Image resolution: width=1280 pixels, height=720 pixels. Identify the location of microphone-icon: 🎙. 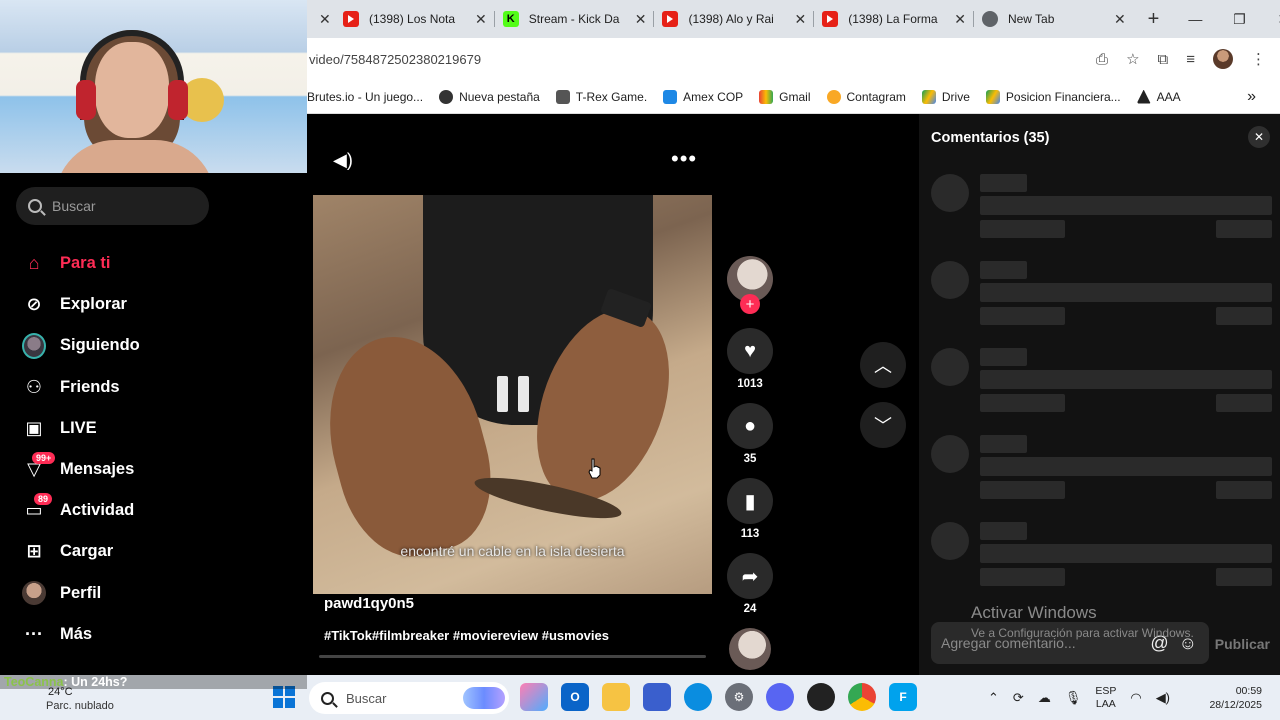
(1073, 698).